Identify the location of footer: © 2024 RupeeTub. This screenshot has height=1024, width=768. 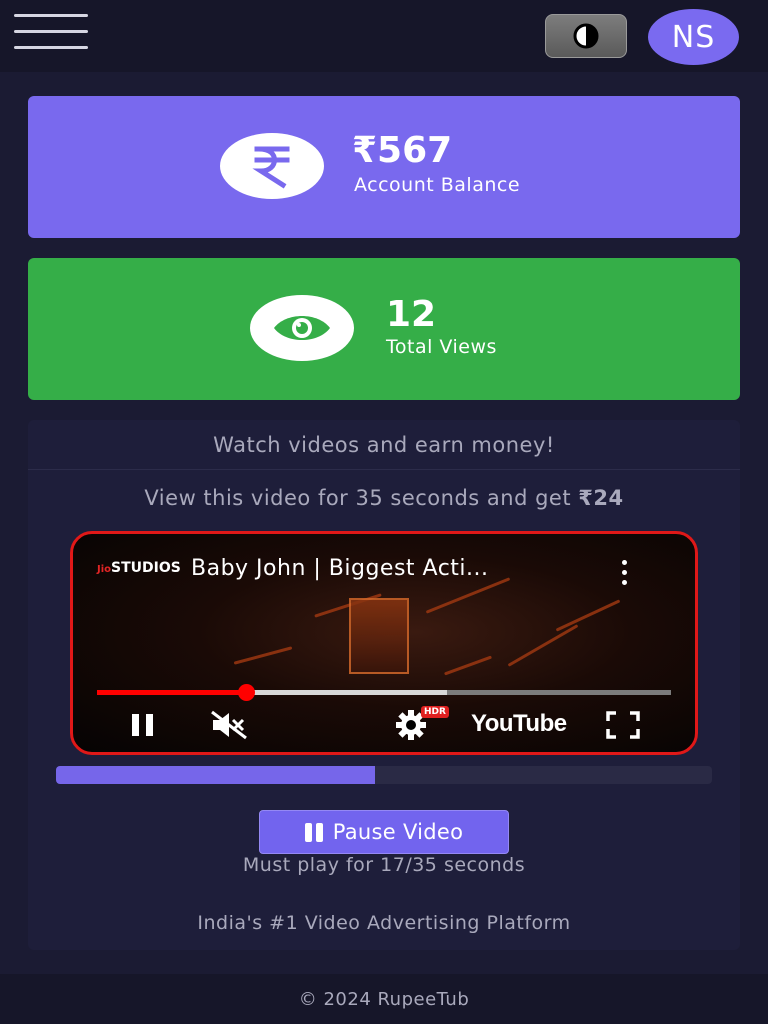
(384, 999).